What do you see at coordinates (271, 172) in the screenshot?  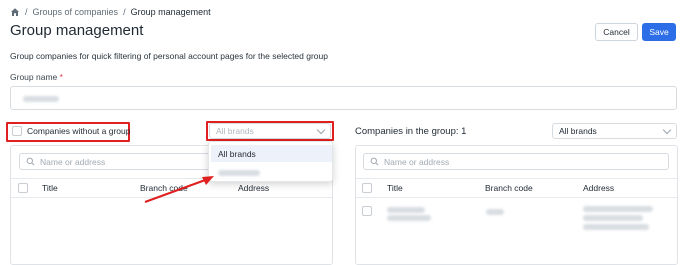 I see `dropdown-option-redacted` at bounding box center [271, 172].